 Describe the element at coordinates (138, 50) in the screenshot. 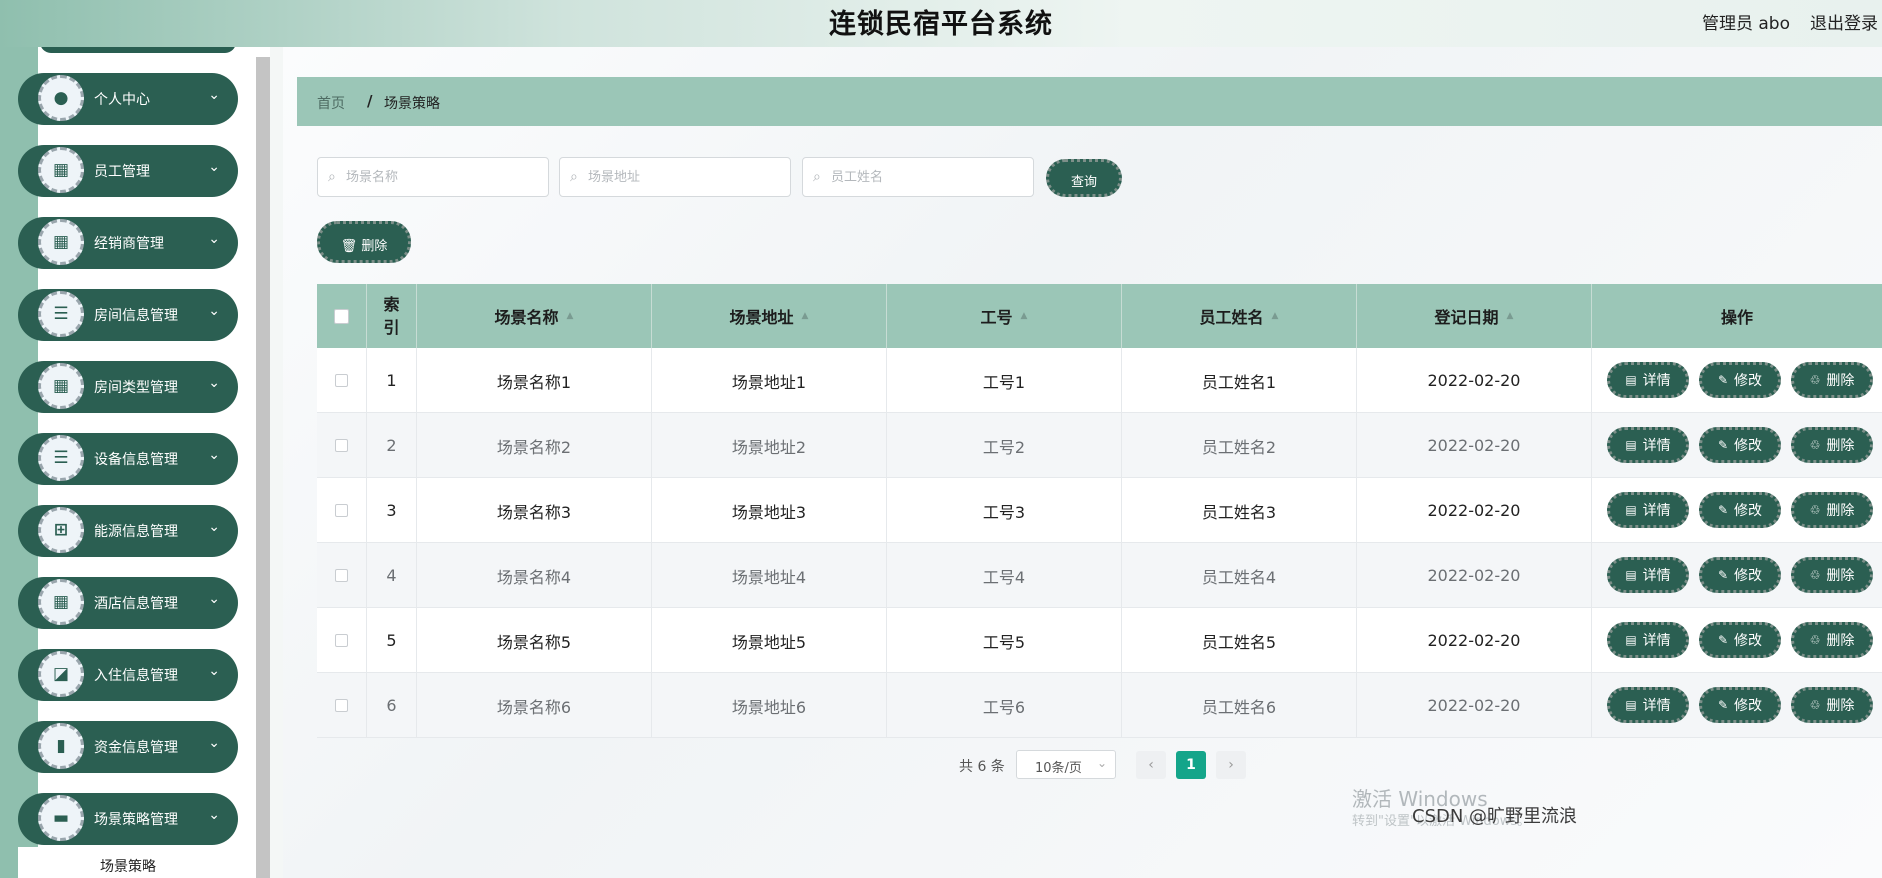

I see `sidebar-menu-item-partial` at that location.